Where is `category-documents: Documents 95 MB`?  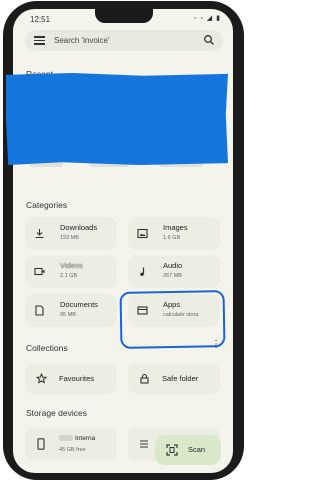
category-documents: Documents 95 MB is located at coordinates (71, 310).